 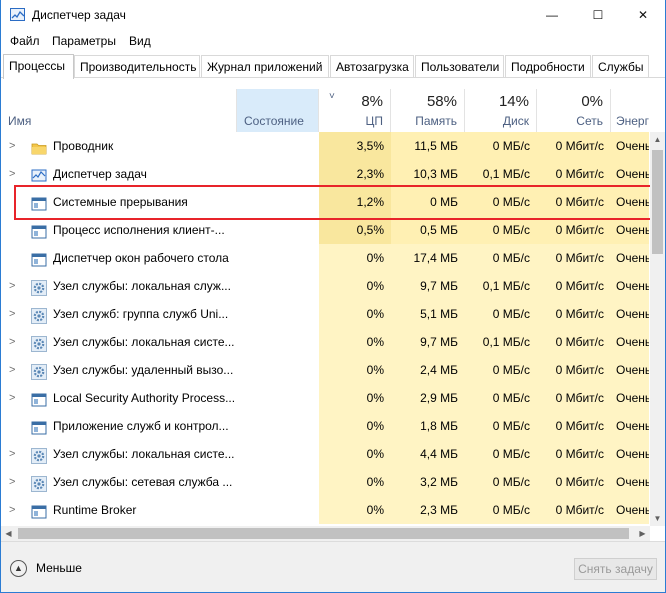 What do you see at coordinates (333, 41) in the screenshot?
I see `menu-bar: Файл Параметры Вид` at bounding box center [333, 41].